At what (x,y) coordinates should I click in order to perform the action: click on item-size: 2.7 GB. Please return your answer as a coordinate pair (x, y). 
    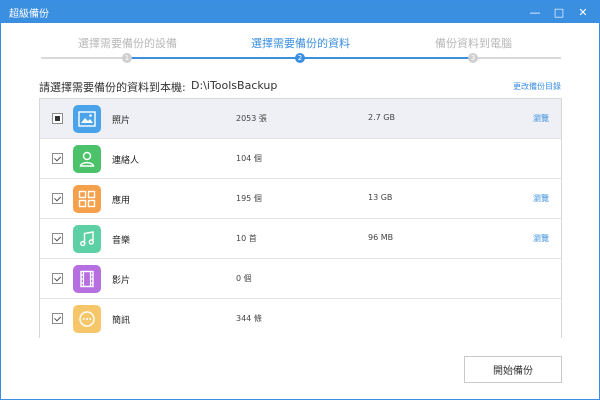
    Looking at the image, I should click on (381, 117).